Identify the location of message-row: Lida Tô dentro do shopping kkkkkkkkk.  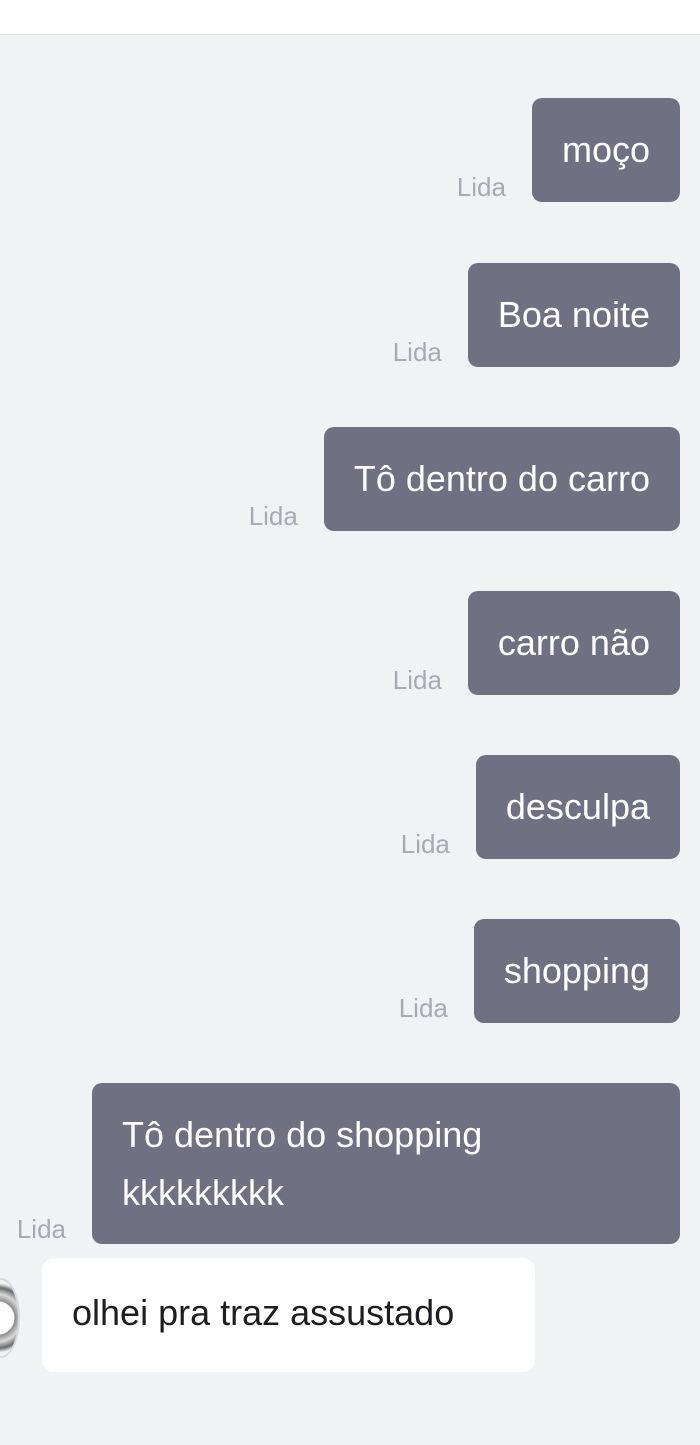
(348, 1163).